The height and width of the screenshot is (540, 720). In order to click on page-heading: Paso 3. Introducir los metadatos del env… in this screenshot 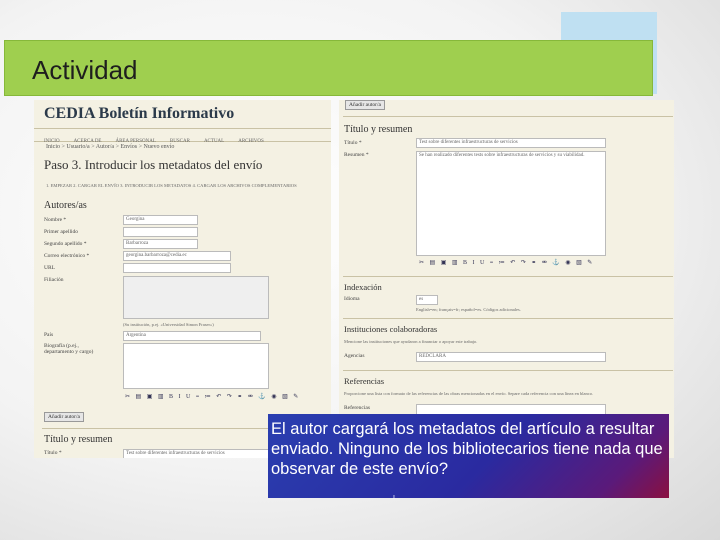, I will do `click(153, 164)`.